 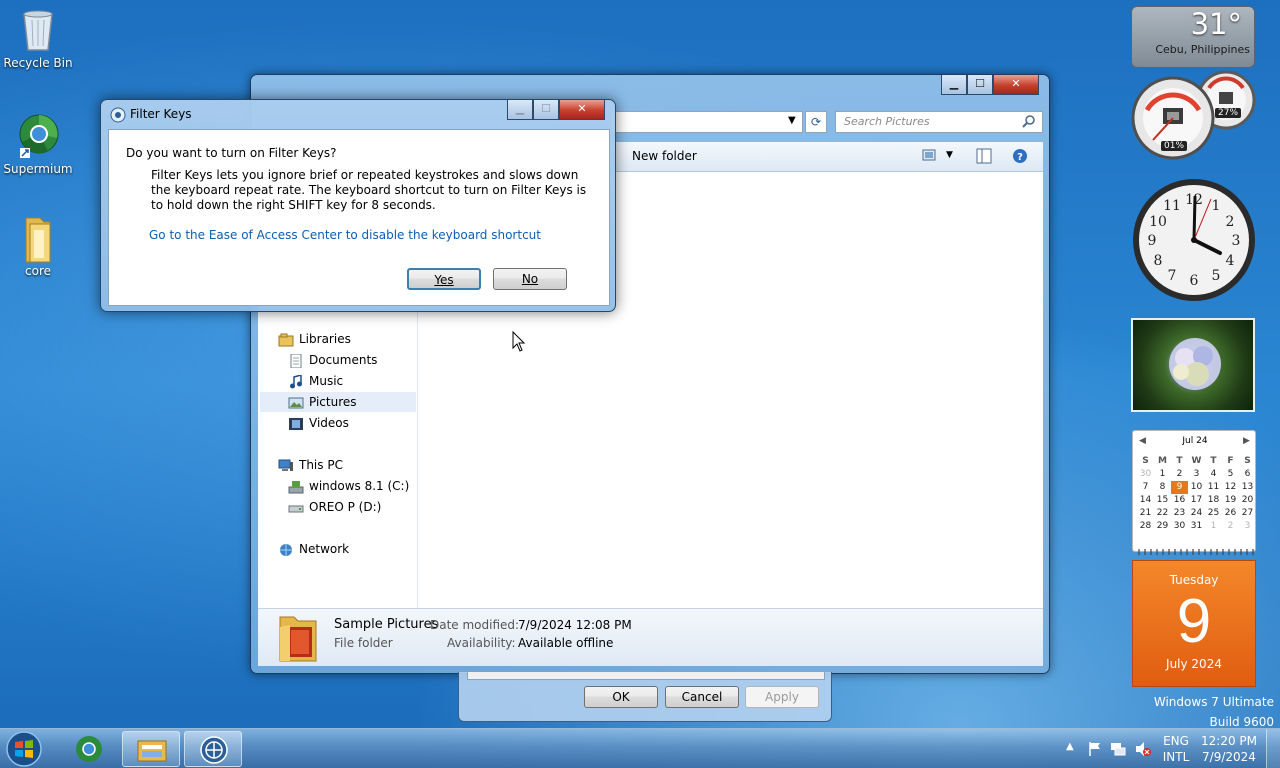 I want to click on nav-item-music: Music, so click(x=315, y=381).